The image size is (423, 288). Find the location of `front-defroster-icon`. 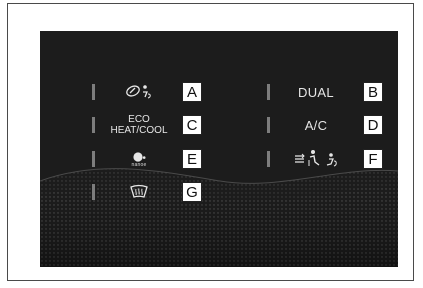

front-defroster-icon is located at coordinates (139, 191).